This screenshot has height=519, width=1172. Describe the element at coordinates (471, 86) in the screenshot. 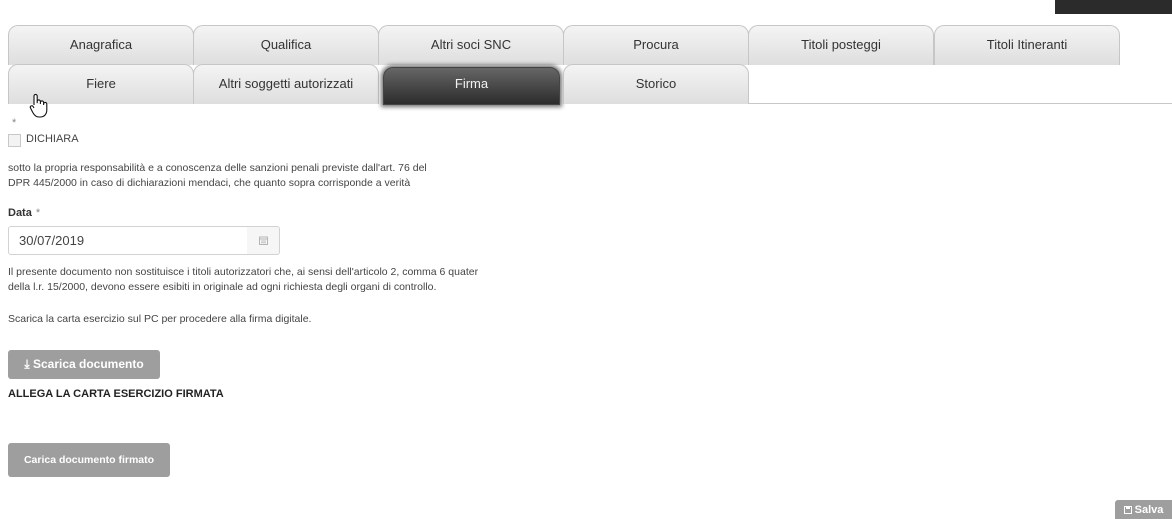

I see `tab-firma: Firma` at that location.